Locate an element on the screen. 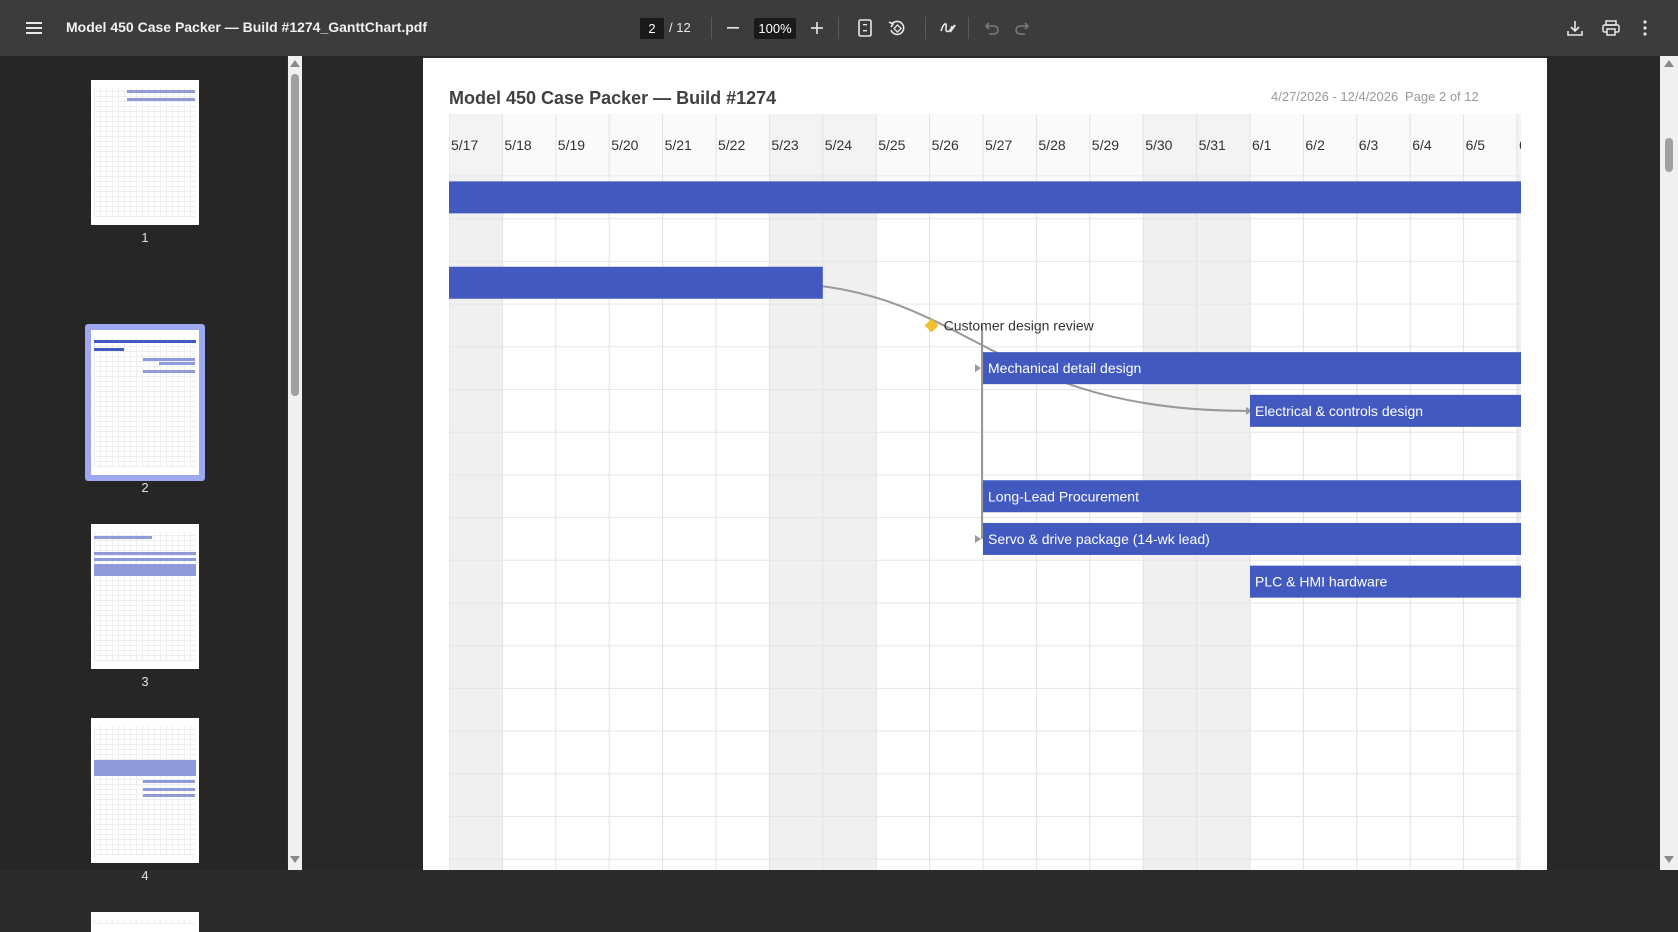  thumbnail-label-4: 4 is located at coordinates (145, 875).